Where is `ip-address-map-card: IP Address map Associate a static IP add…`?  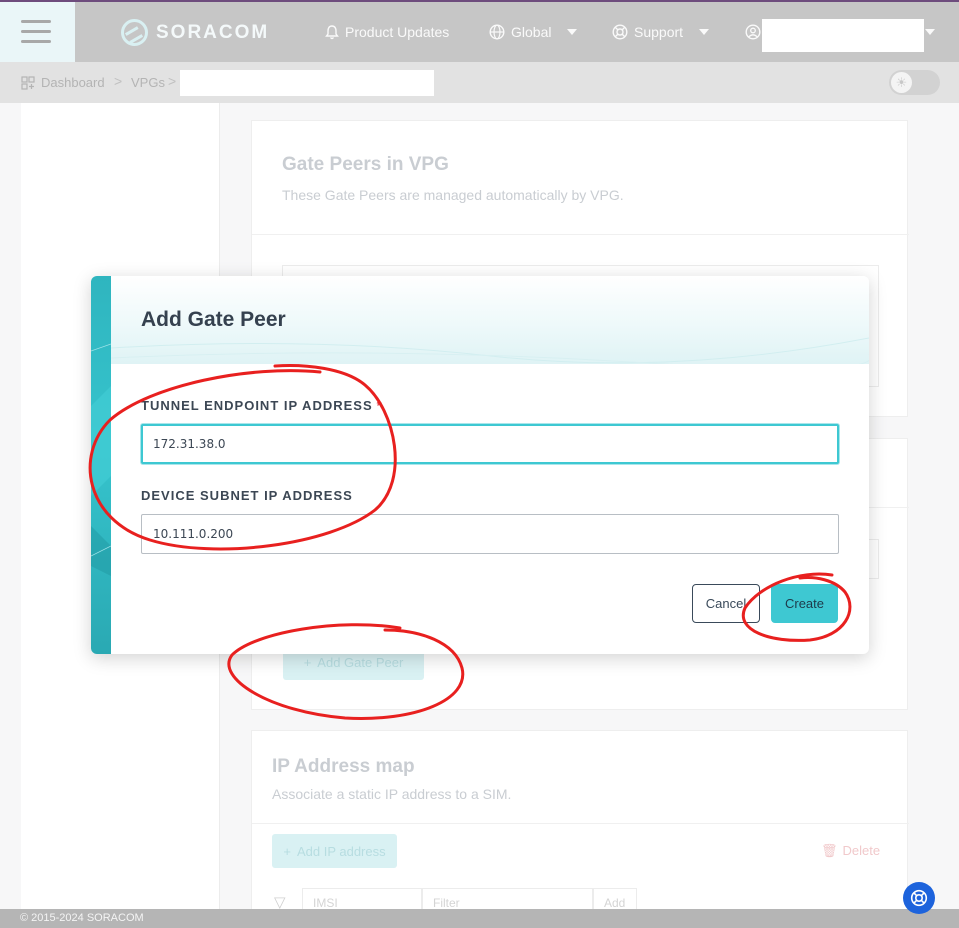 ip-address-map-card: IP Address map Associate a static IP add… is located at coordinates (580, 825).